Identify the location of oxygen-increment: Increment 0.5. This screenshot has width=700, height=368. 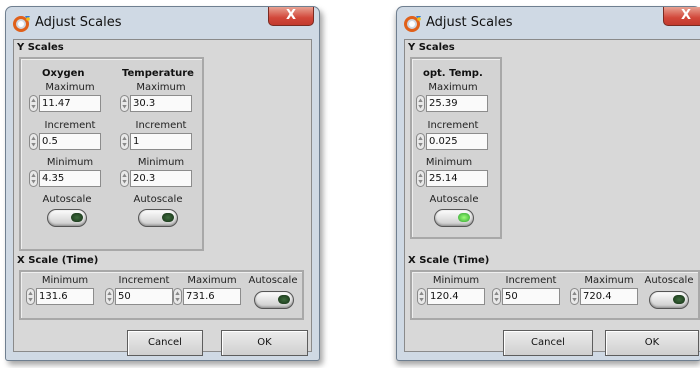
(65, 136).